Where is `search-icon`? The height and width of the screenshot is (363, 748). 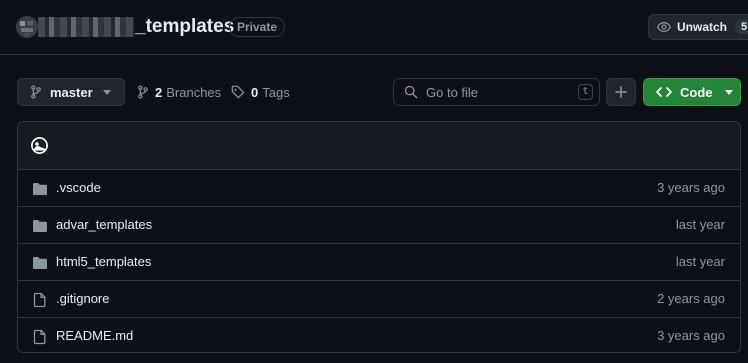 search-icon is located at coordinates (411, 92).